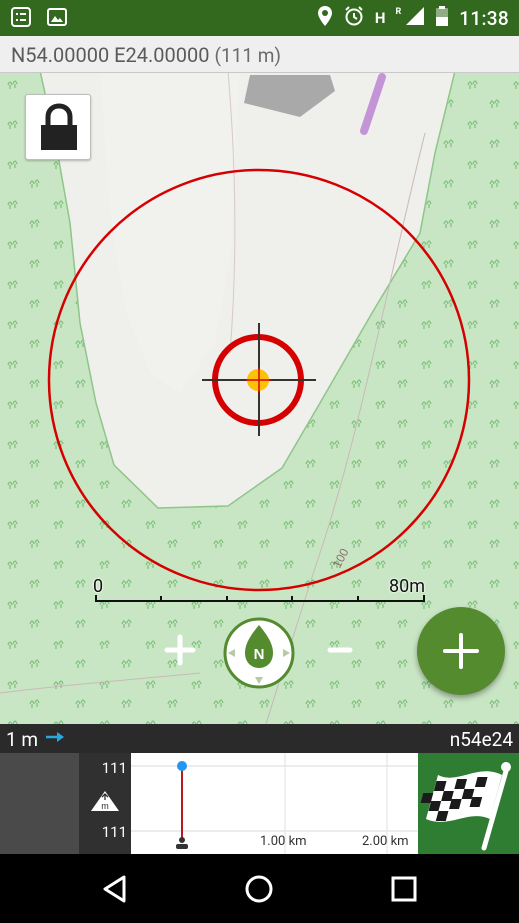 The width and height of the screenshot is (519, 923). I want to click on status-left-icons, so click(39, 19).